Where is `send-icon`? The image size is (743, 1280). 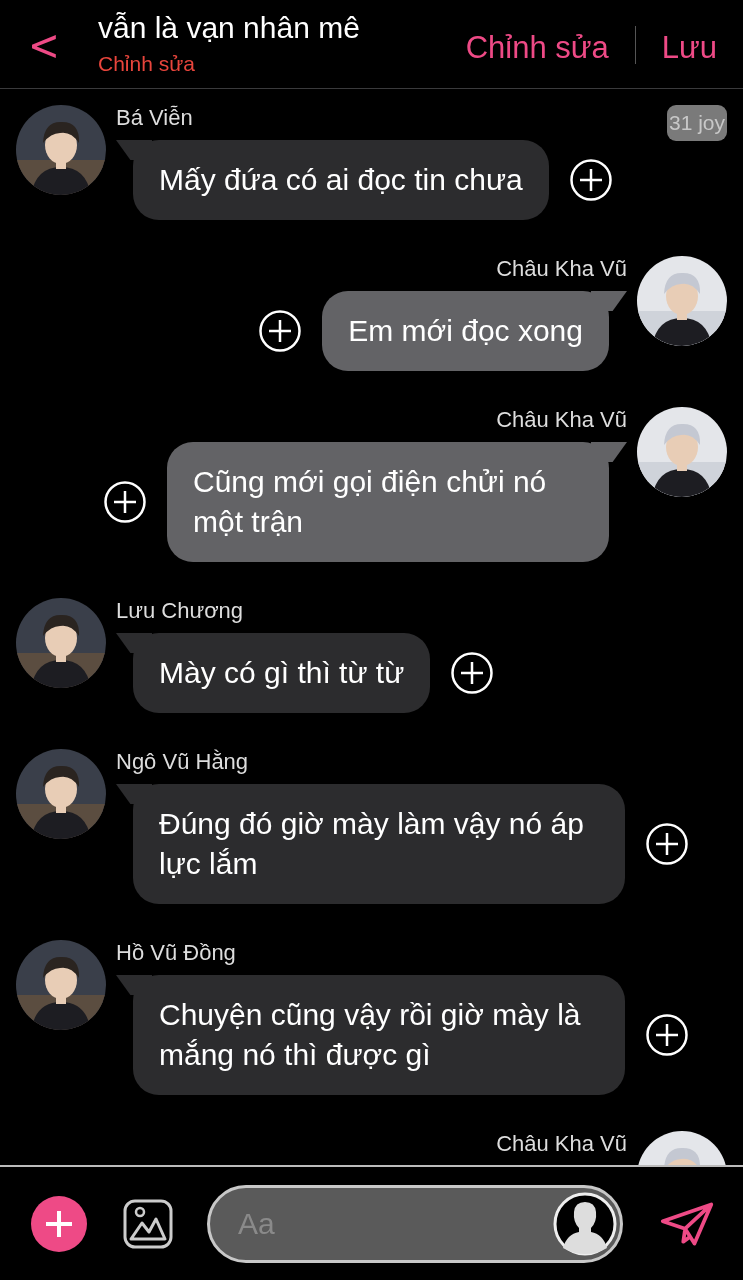 send-icon is located at coordinates (687, 1223).